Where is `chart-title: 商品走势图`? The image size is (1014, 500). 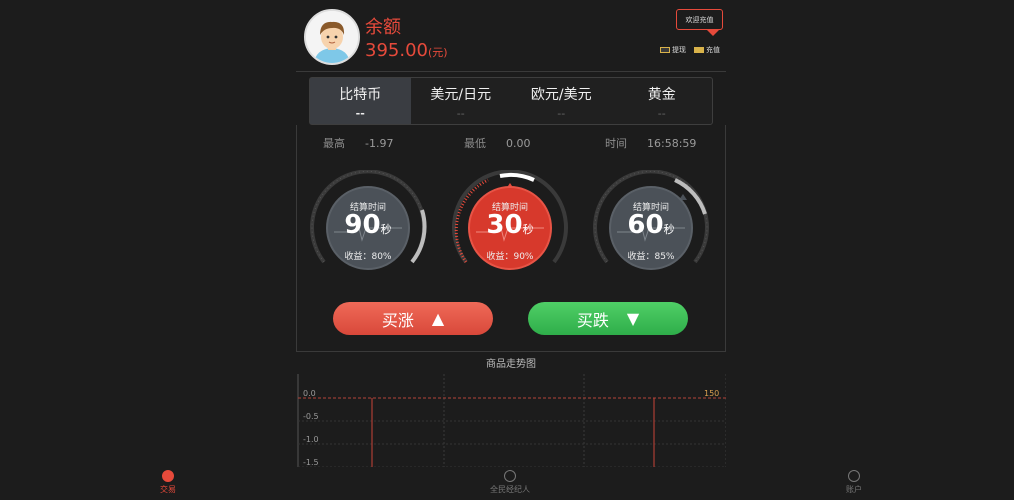
chart-title: 商品走势图 is located at coordinates (511, 364).